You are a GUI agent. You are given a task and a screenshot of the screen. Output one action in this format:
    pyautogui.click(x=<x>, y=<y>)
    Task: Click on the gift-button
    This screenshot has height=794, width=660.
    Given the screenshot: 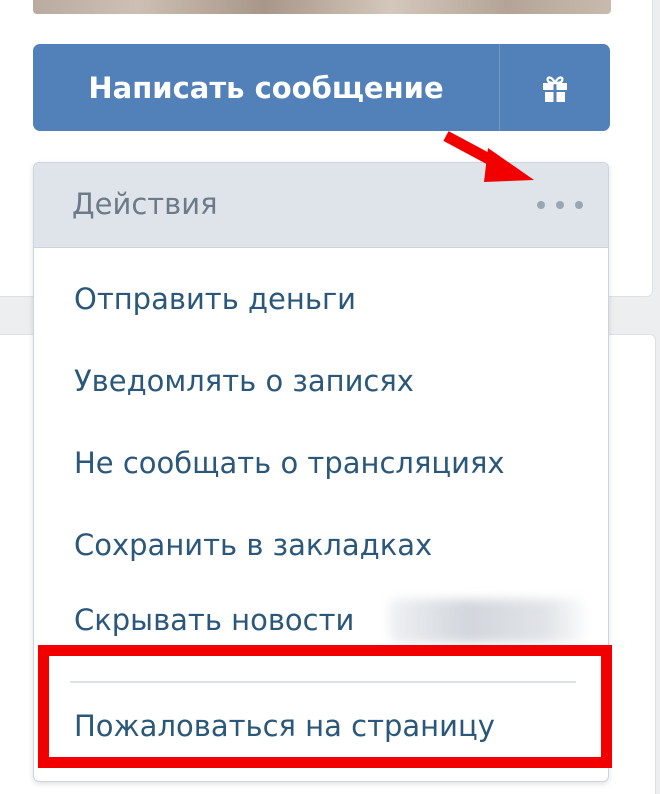 What is the action you would take?
    pyautogui.click(x=555, y=87)
    